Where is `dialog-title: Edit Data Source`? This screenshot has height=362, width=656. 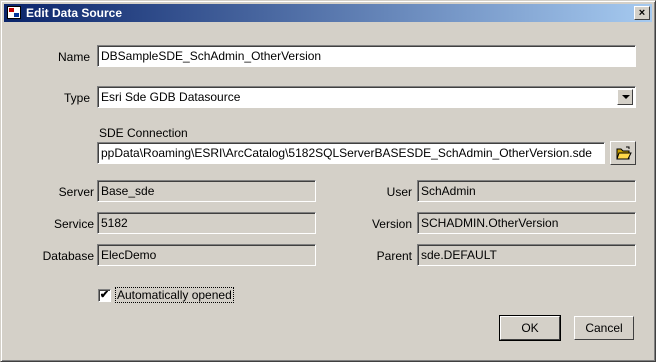 dialog-title: Edit Data Source is located at coordinates (74, 13).